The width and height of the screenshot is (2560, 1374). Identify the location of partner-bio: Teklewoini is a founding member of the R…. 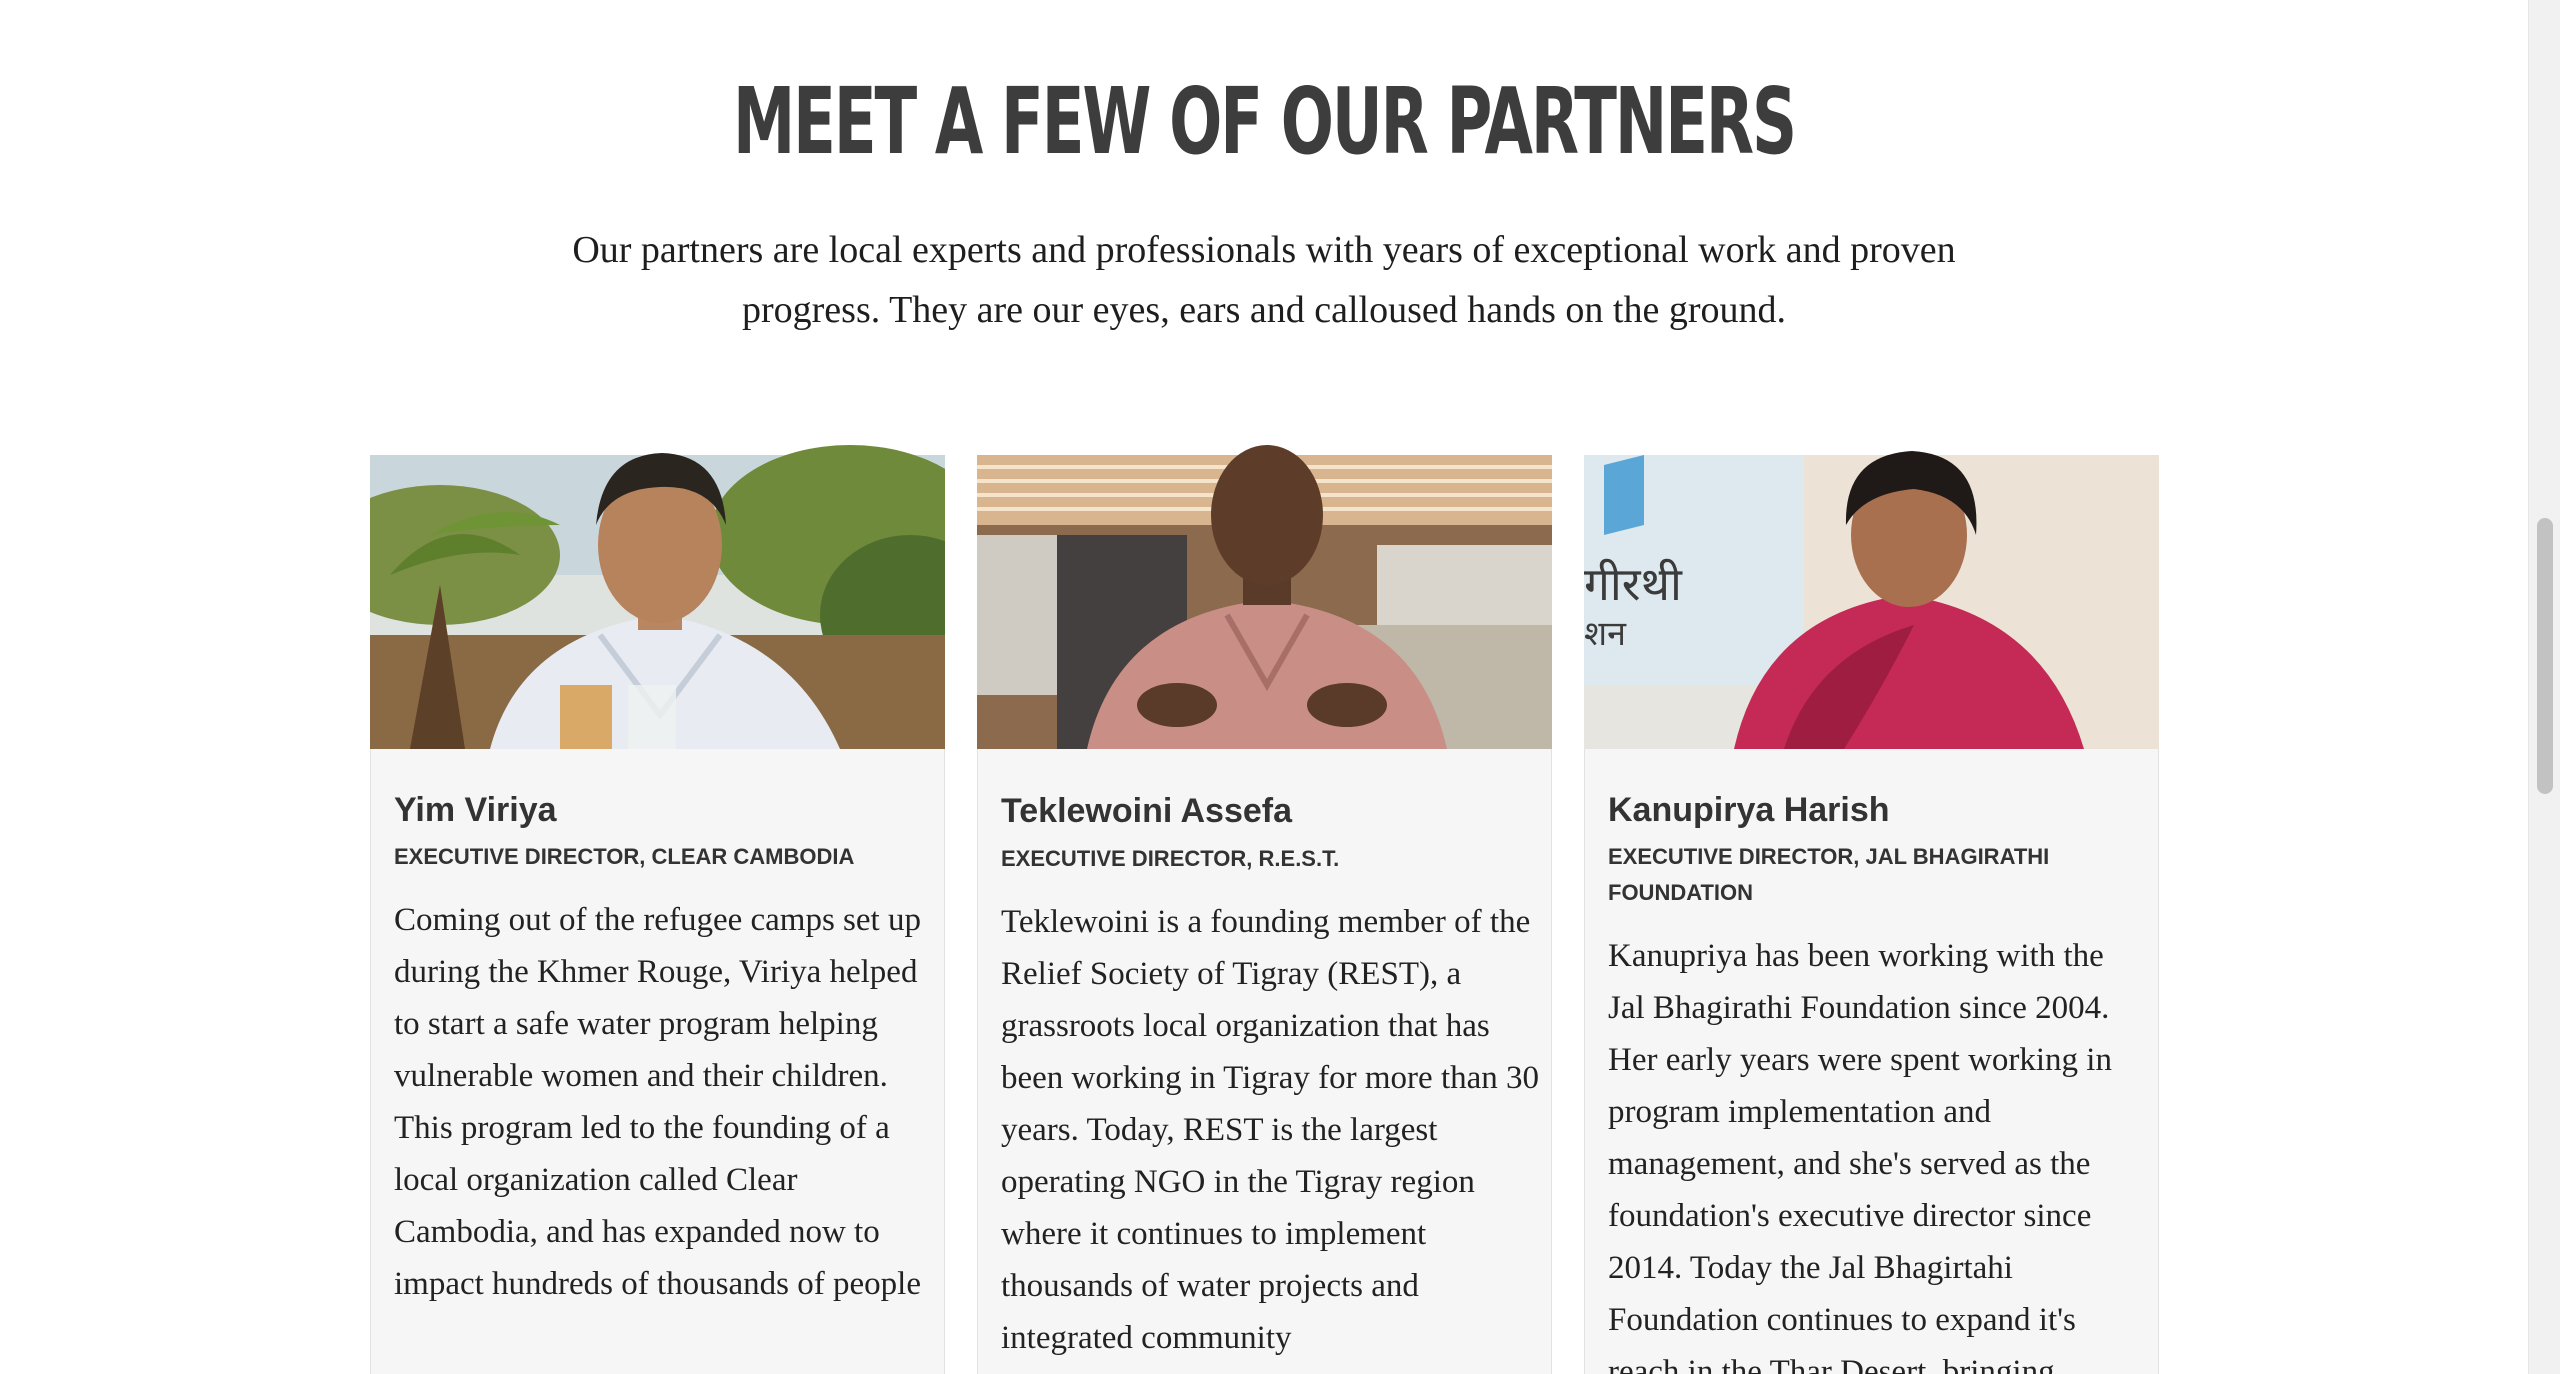
(1270, 1130).